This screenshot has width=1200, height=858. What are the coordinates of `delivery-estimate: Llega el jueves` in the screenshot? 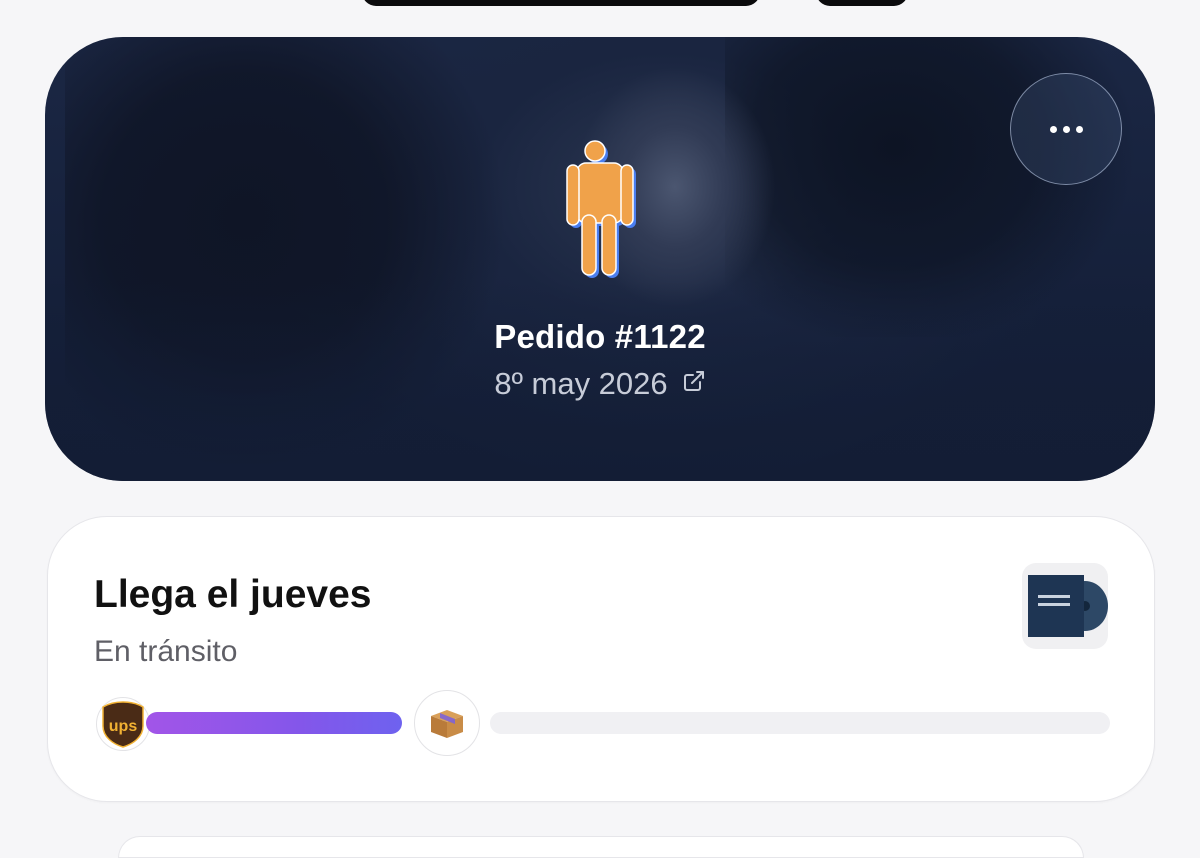 It's located at (233, 594).